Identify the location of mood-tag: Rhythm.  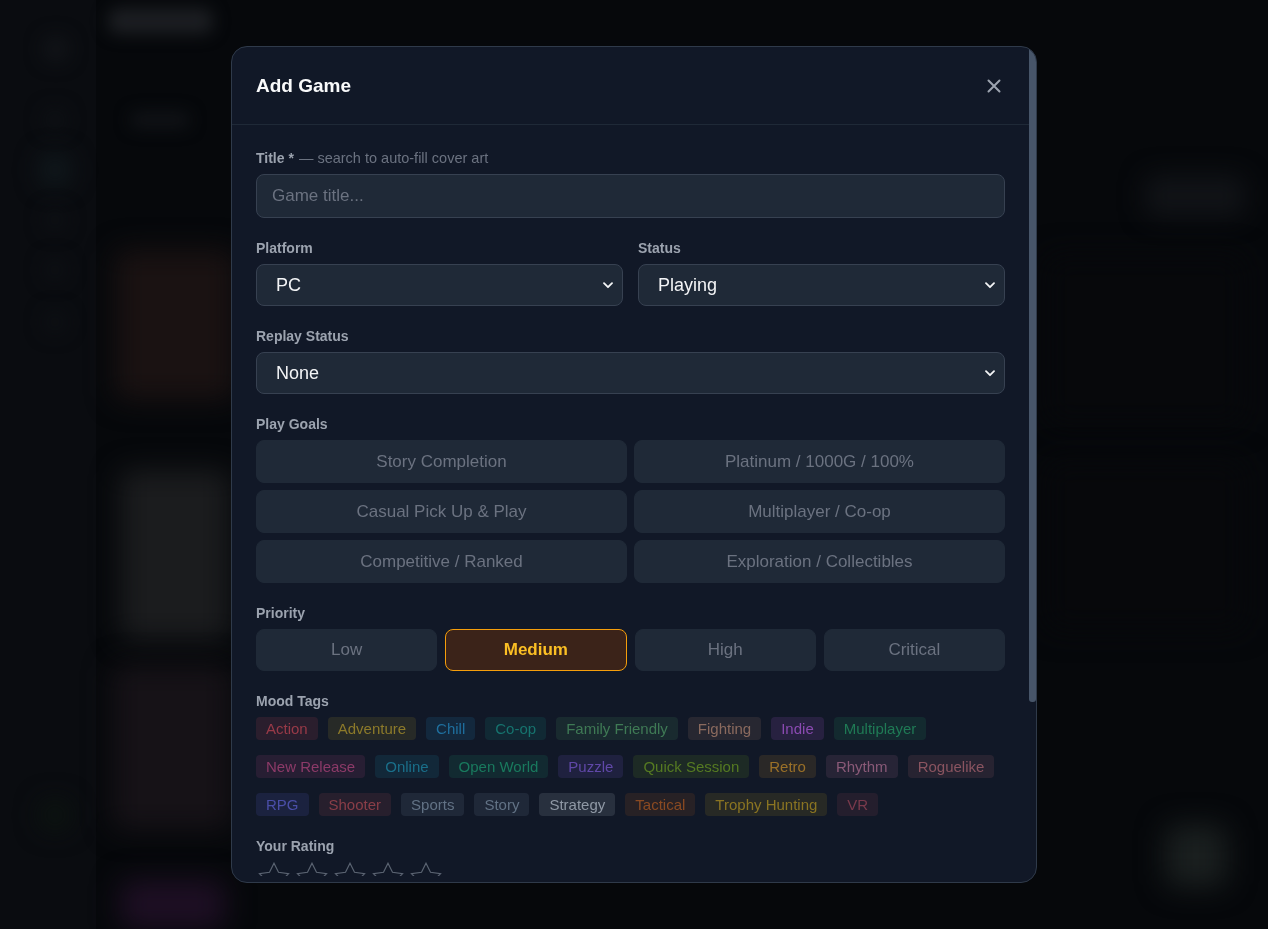
(861, 766).